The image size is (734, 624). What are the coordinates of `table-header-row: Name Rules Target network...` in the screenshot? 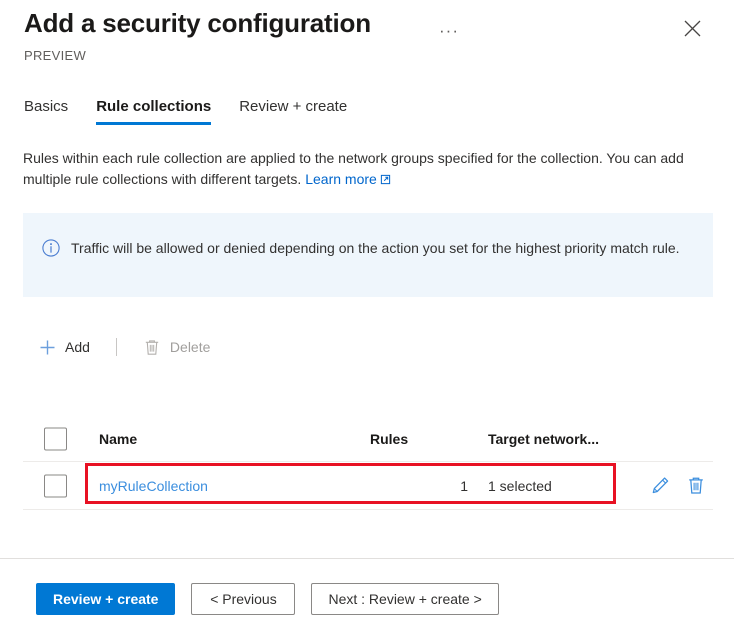 It's located at (368, 438).